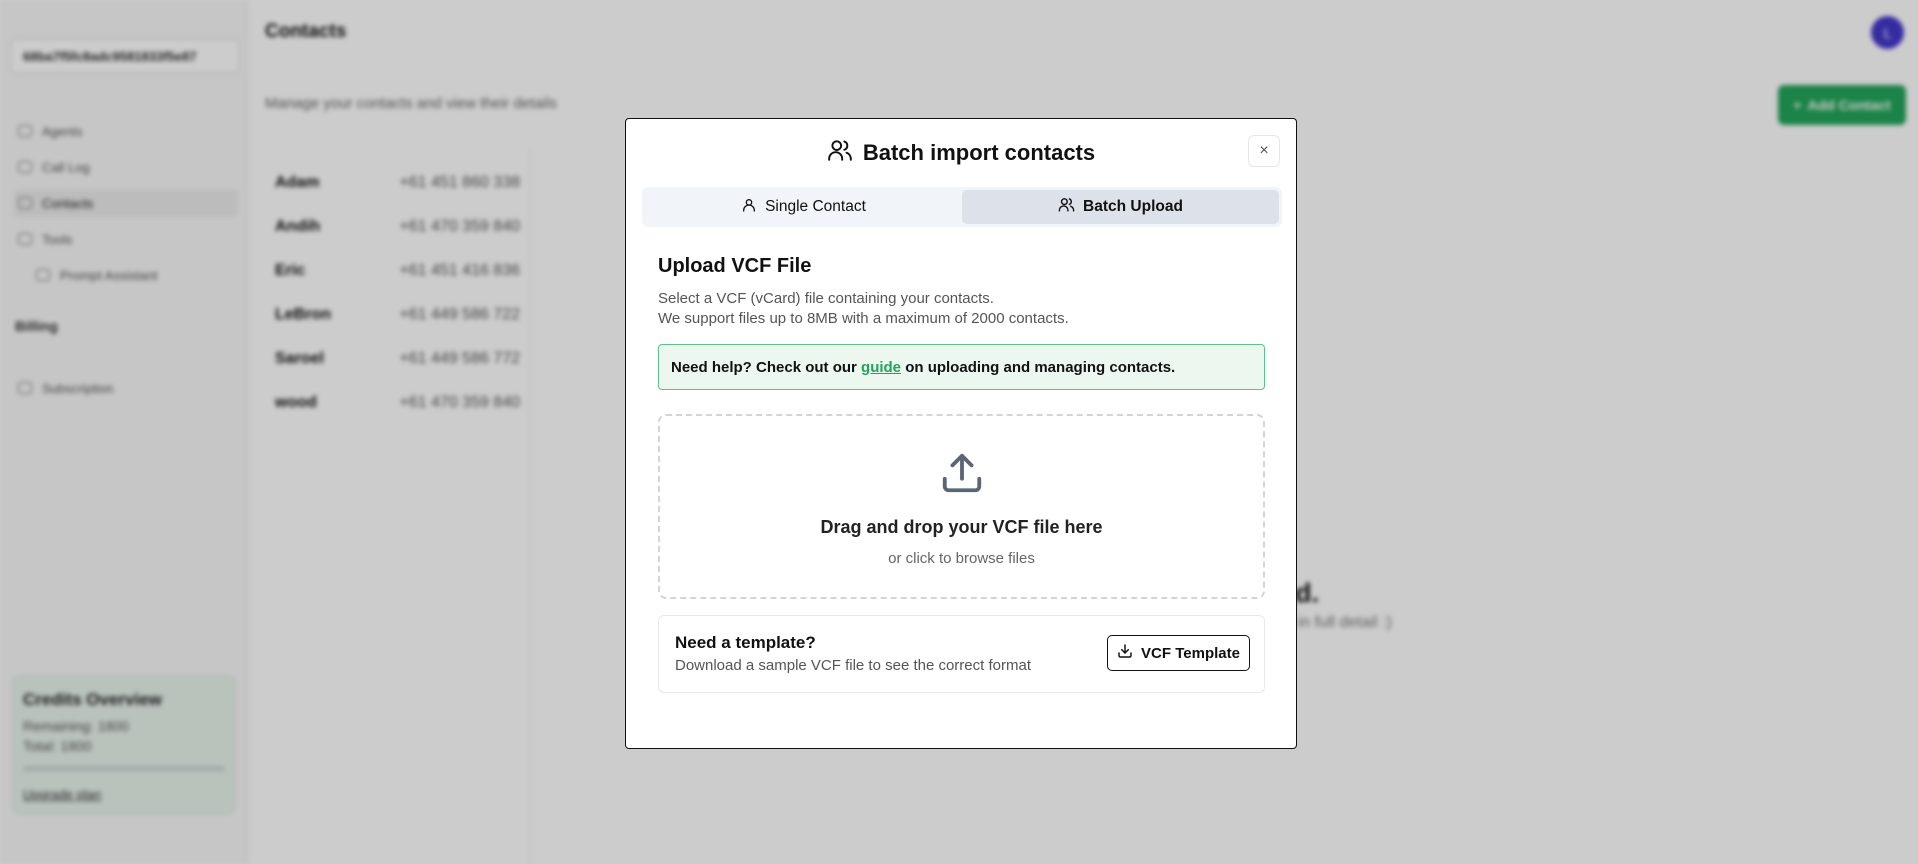 This screenshot has width=1918, height=864. What do you see at coordinates (979, 152) in the screenshot?
I see `dialog-title: Batch import contacts` at bounding box center [979, 152].